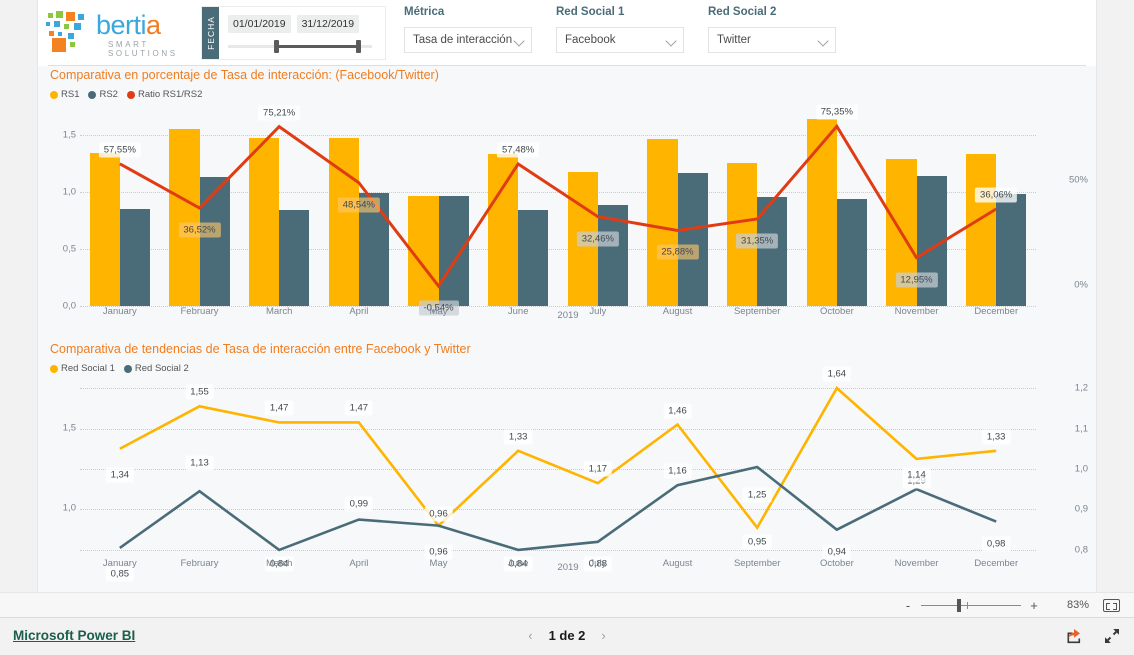 The width and height of the screenshot is (1134, 655). Describe the element at coordinates (967, 605) in the screenshot. I see `zoom-slider-tick` at that location.